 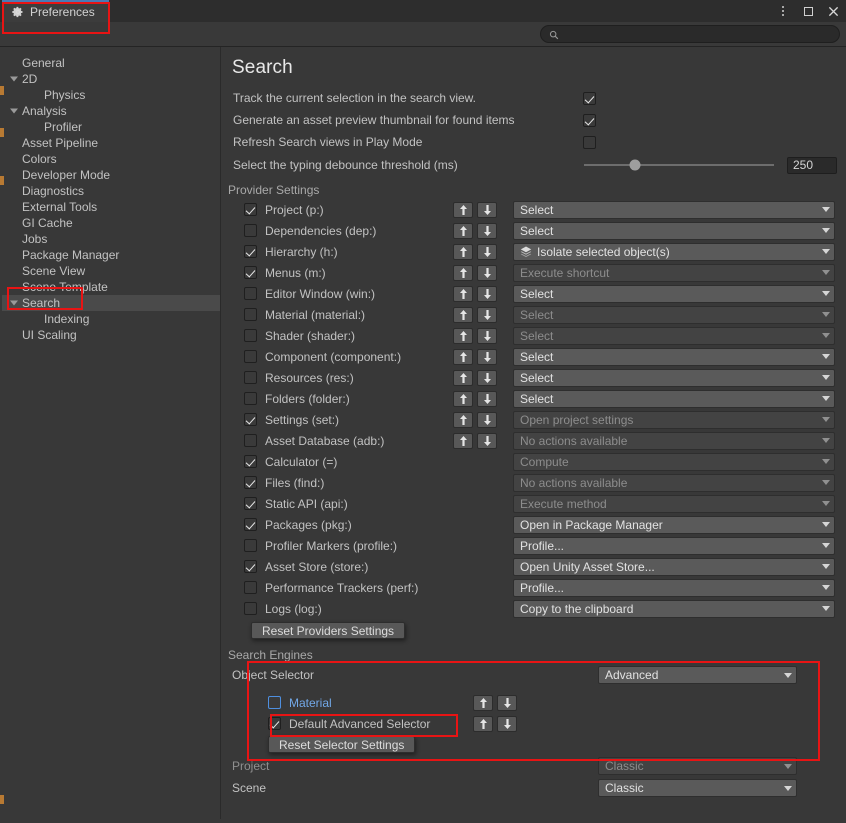 What do you see at coordinates (111, 319) in the screenshot?
I see `sidebar-item-indexing: Indexing` at bounding box center [111, 319].